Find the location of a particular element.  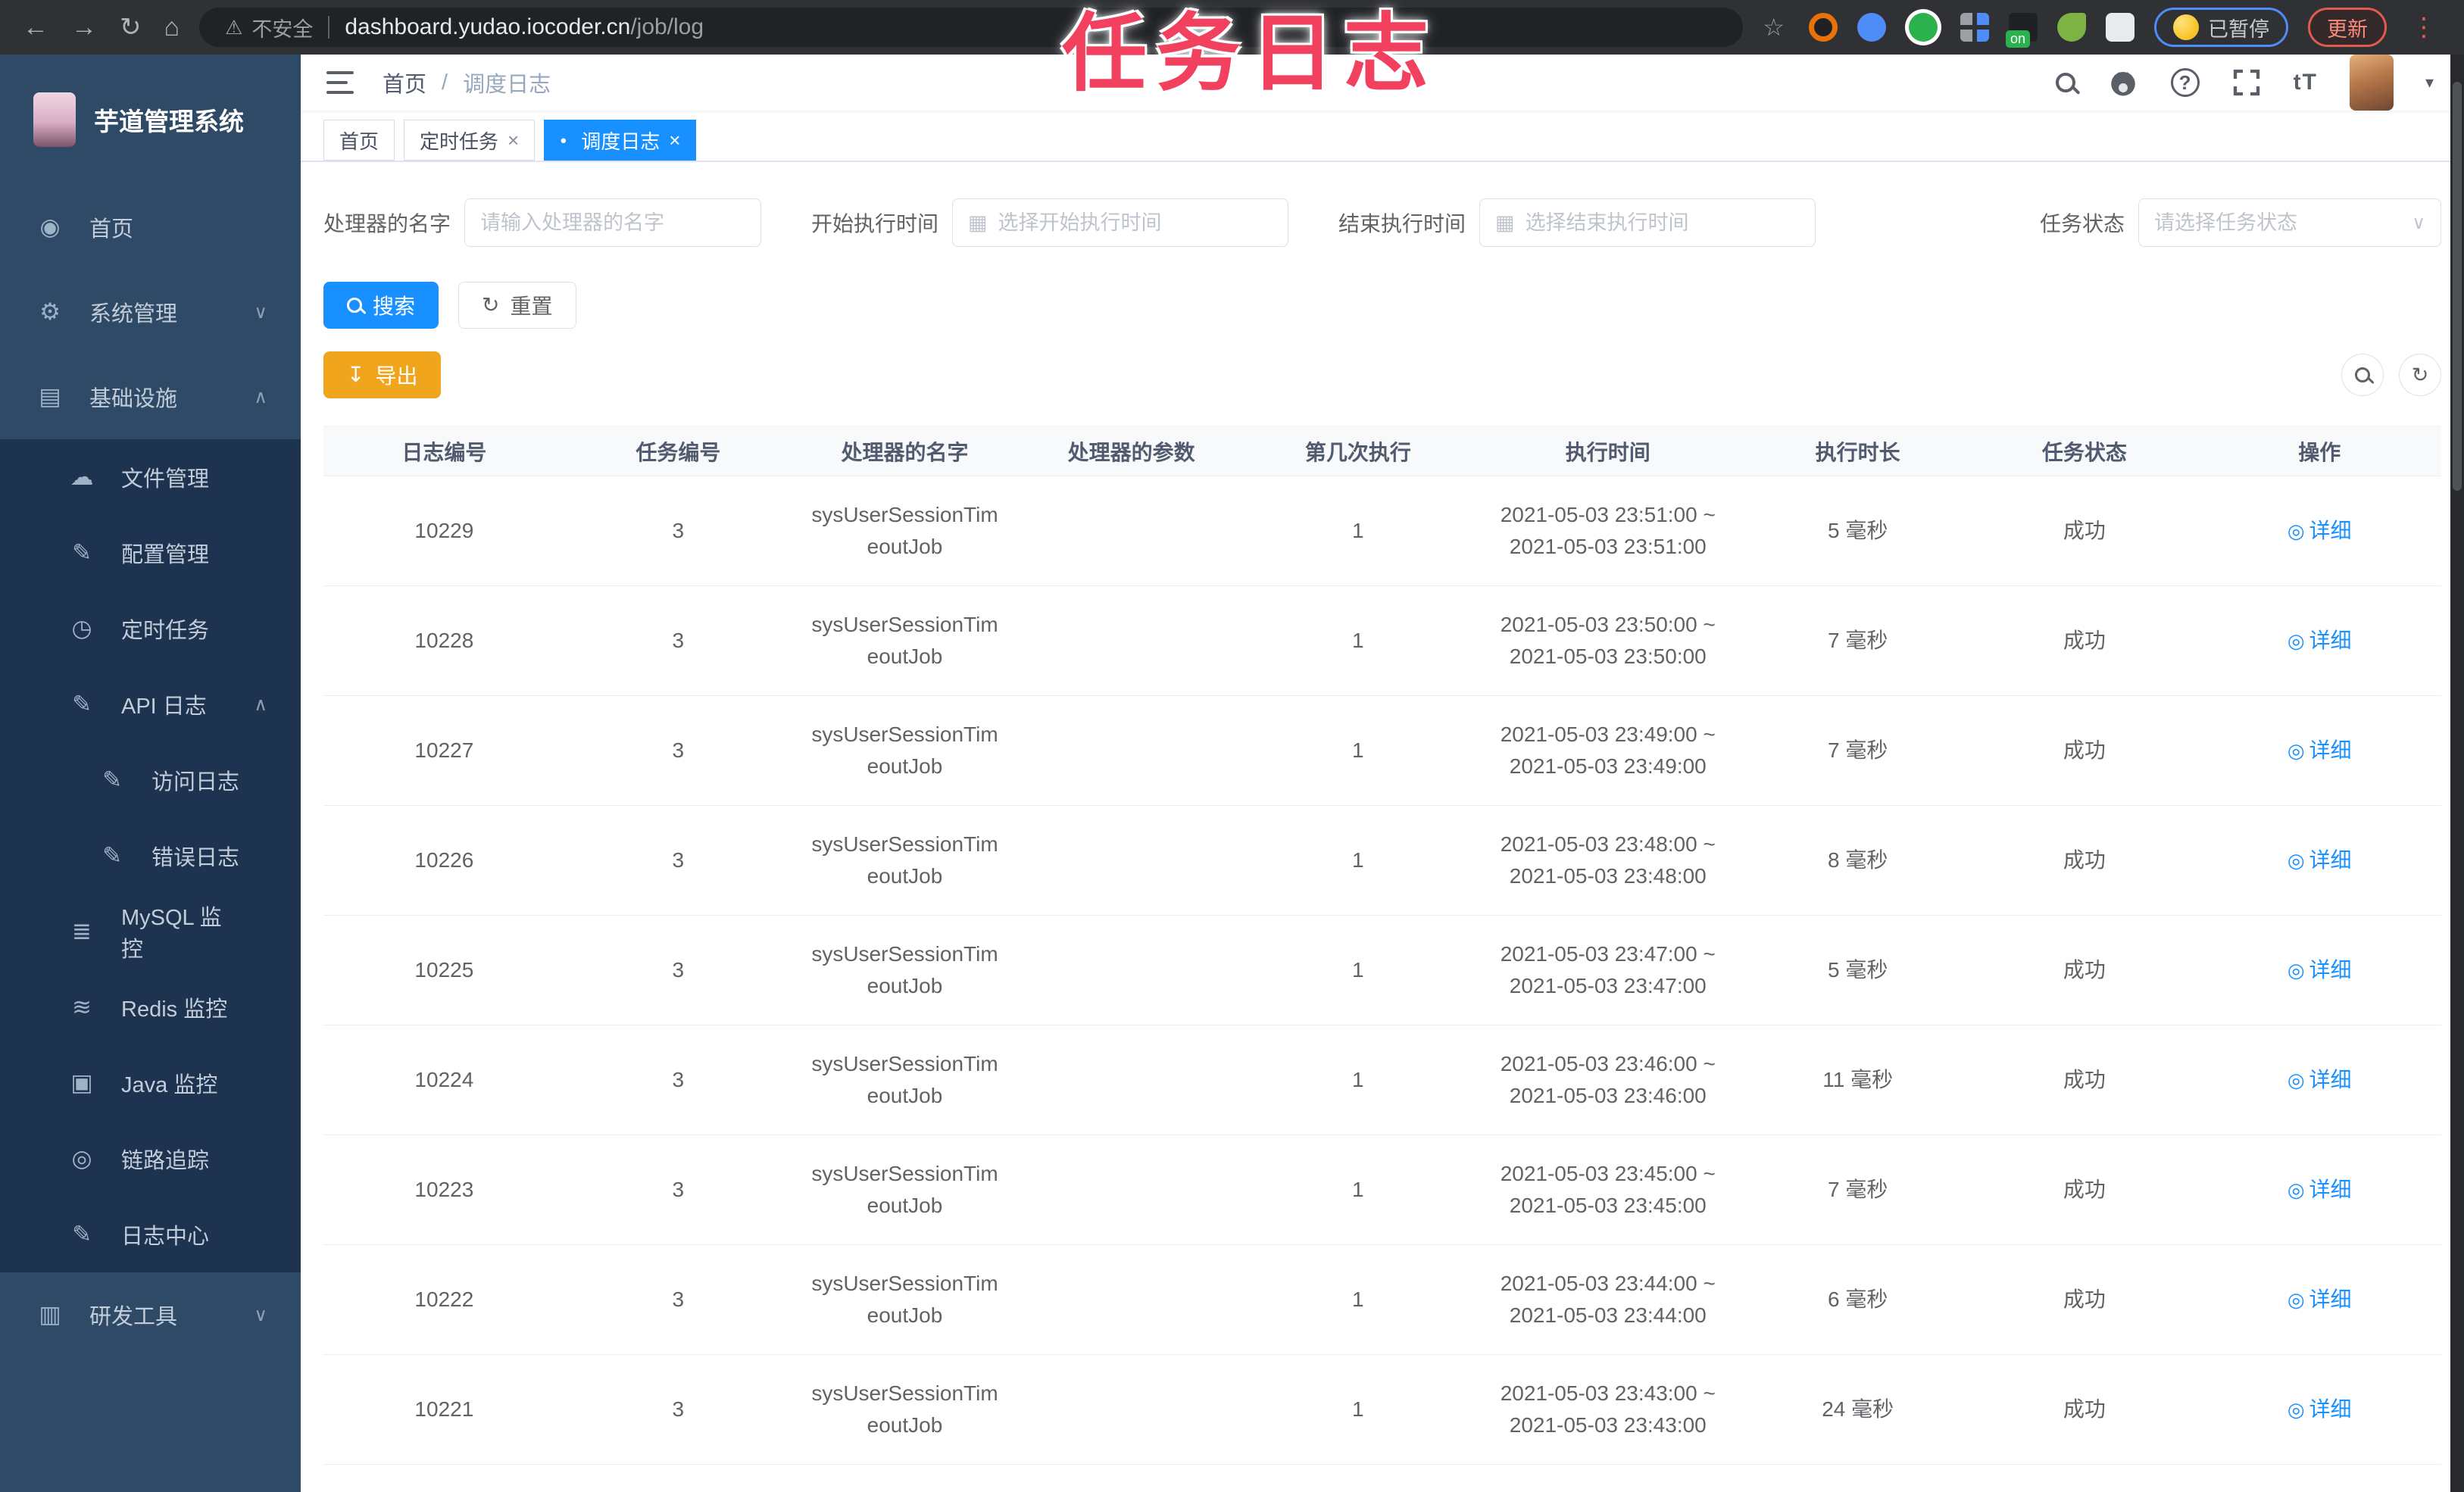

end-time-input is located at coordinates (1662, 223).